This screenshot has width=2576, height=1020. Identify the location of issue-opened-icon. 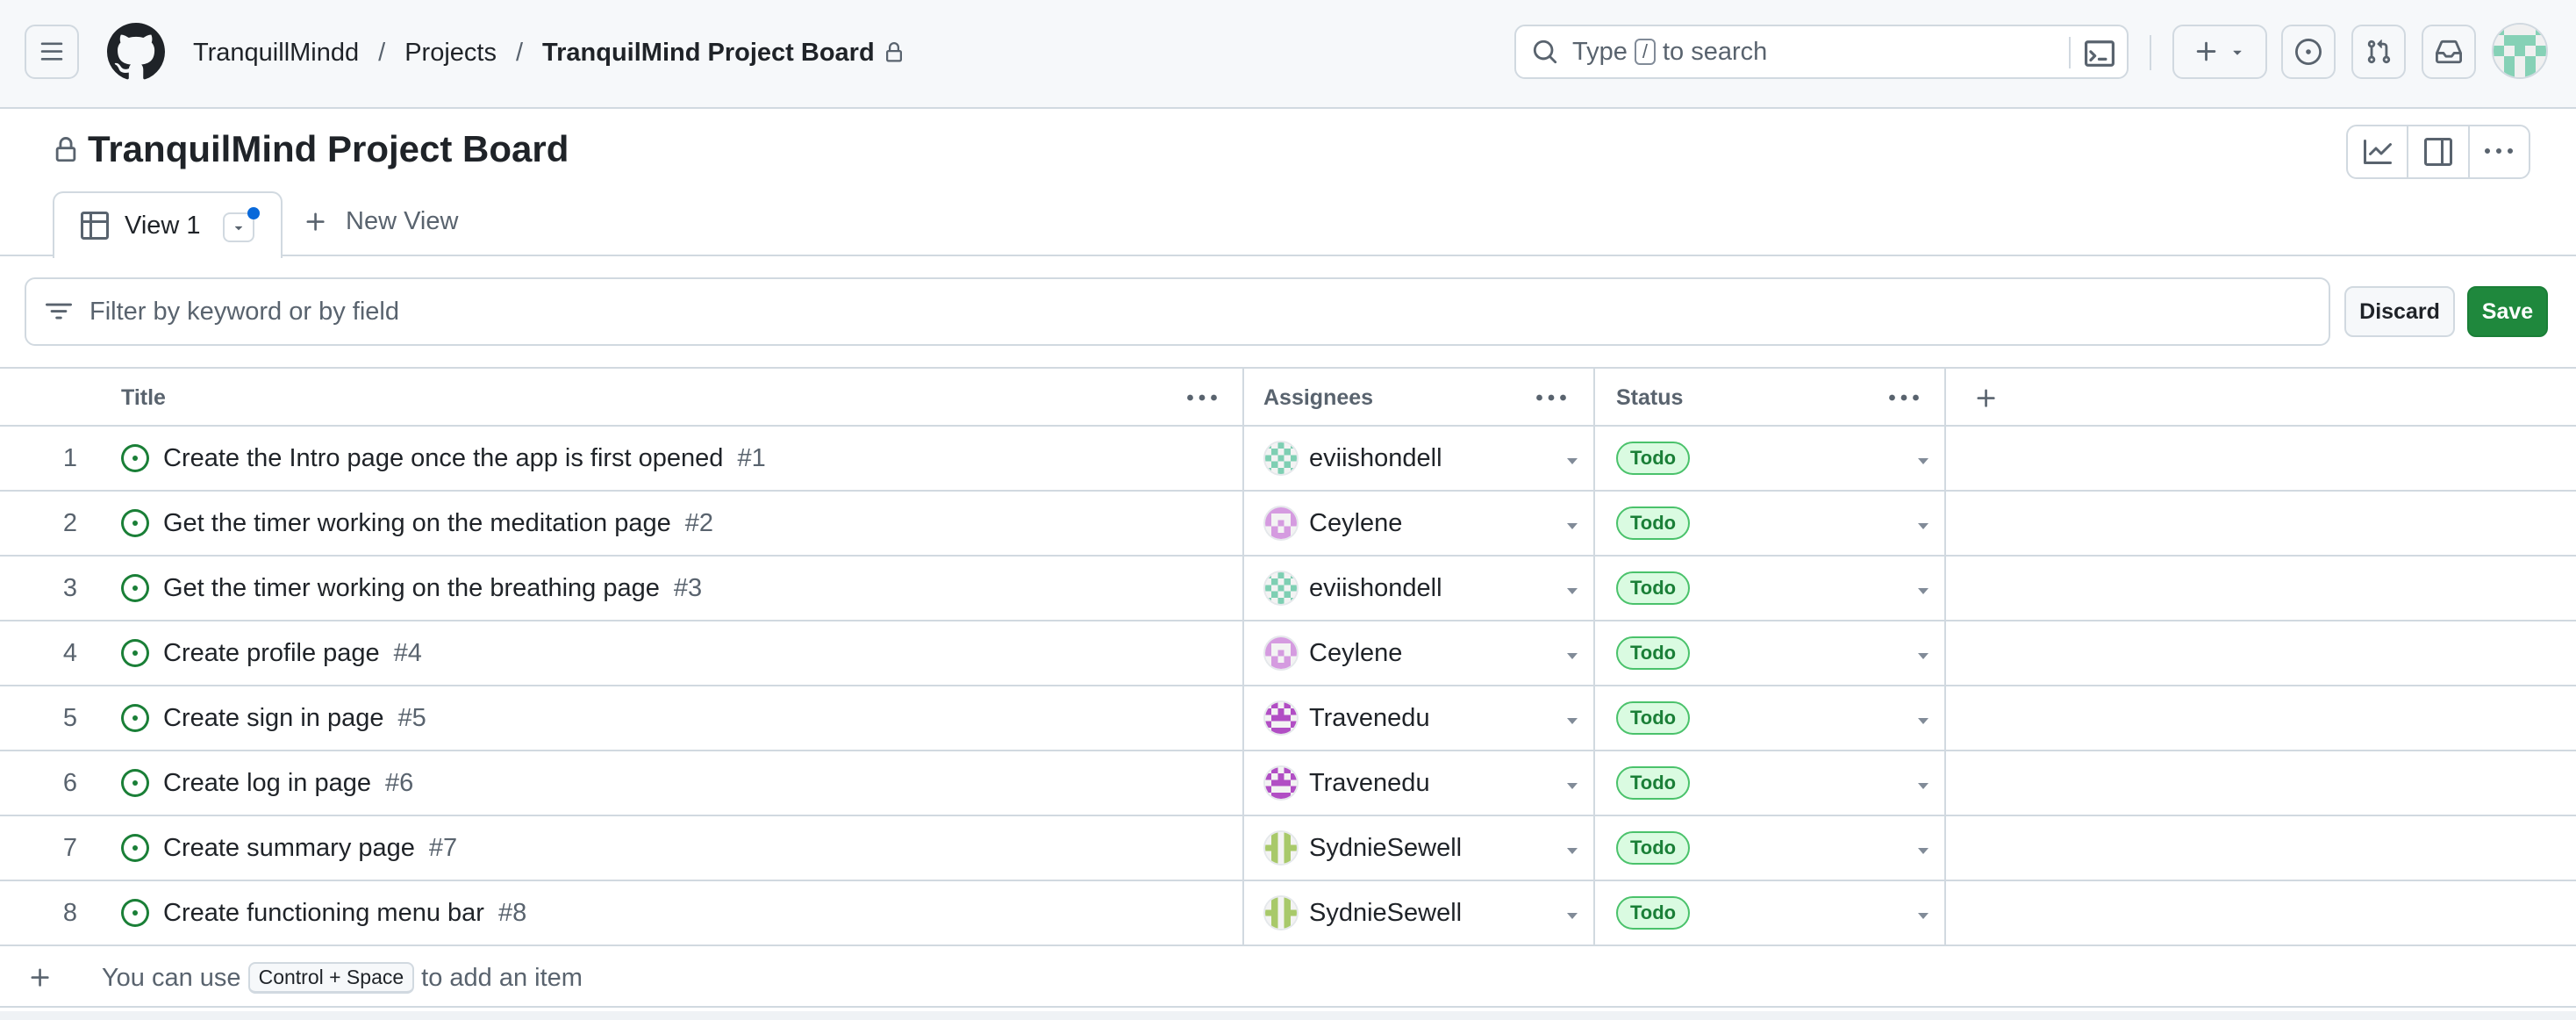
(135, 783).